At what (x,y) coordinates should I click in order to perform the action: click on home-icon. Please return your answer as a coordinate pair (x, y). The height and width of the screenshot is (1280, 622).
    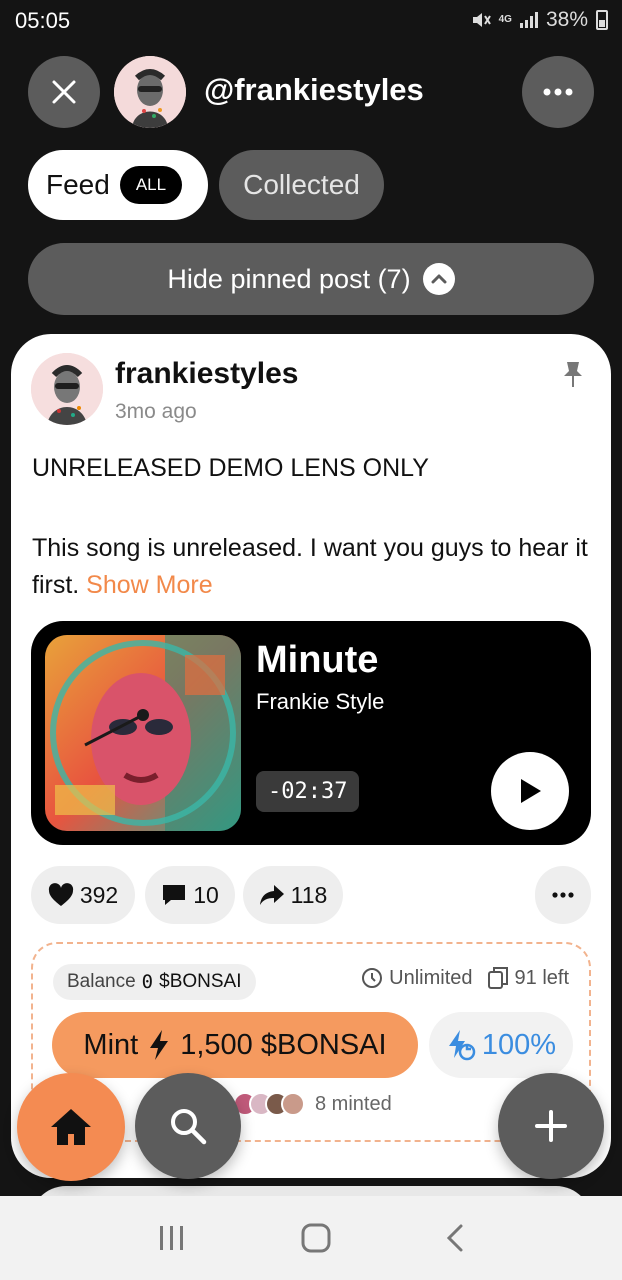
    Looking at the image, I should click on (71, 1127).